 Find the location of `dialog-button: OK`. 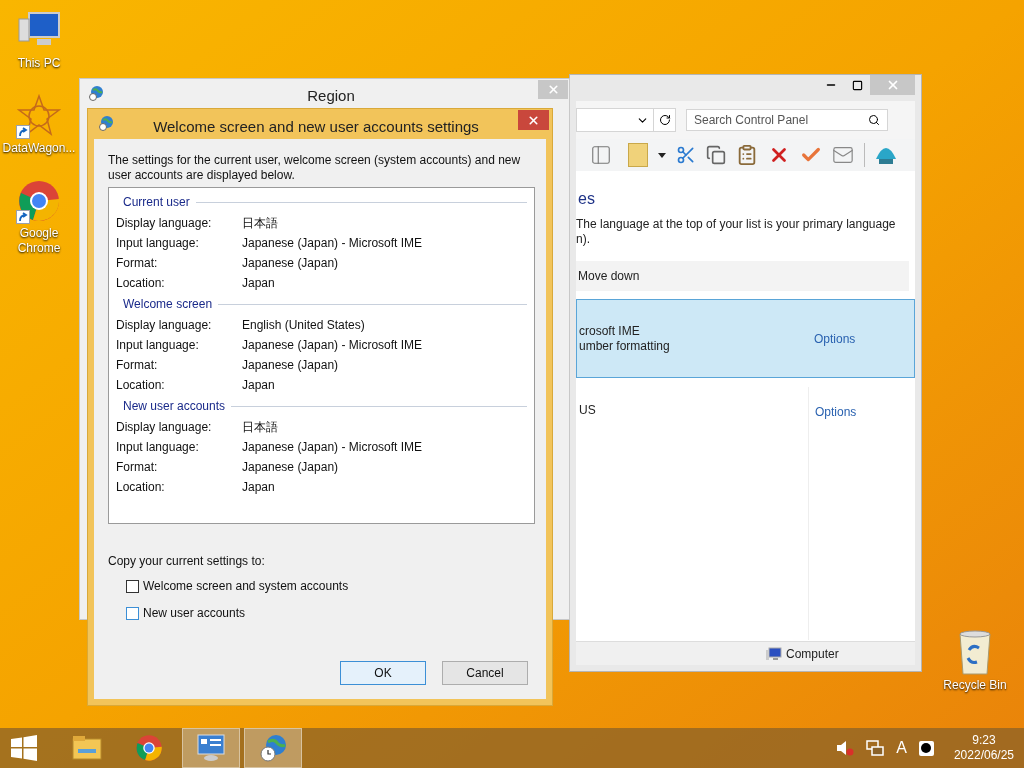

dialog-button: OK is located at coordinates (383, 673).